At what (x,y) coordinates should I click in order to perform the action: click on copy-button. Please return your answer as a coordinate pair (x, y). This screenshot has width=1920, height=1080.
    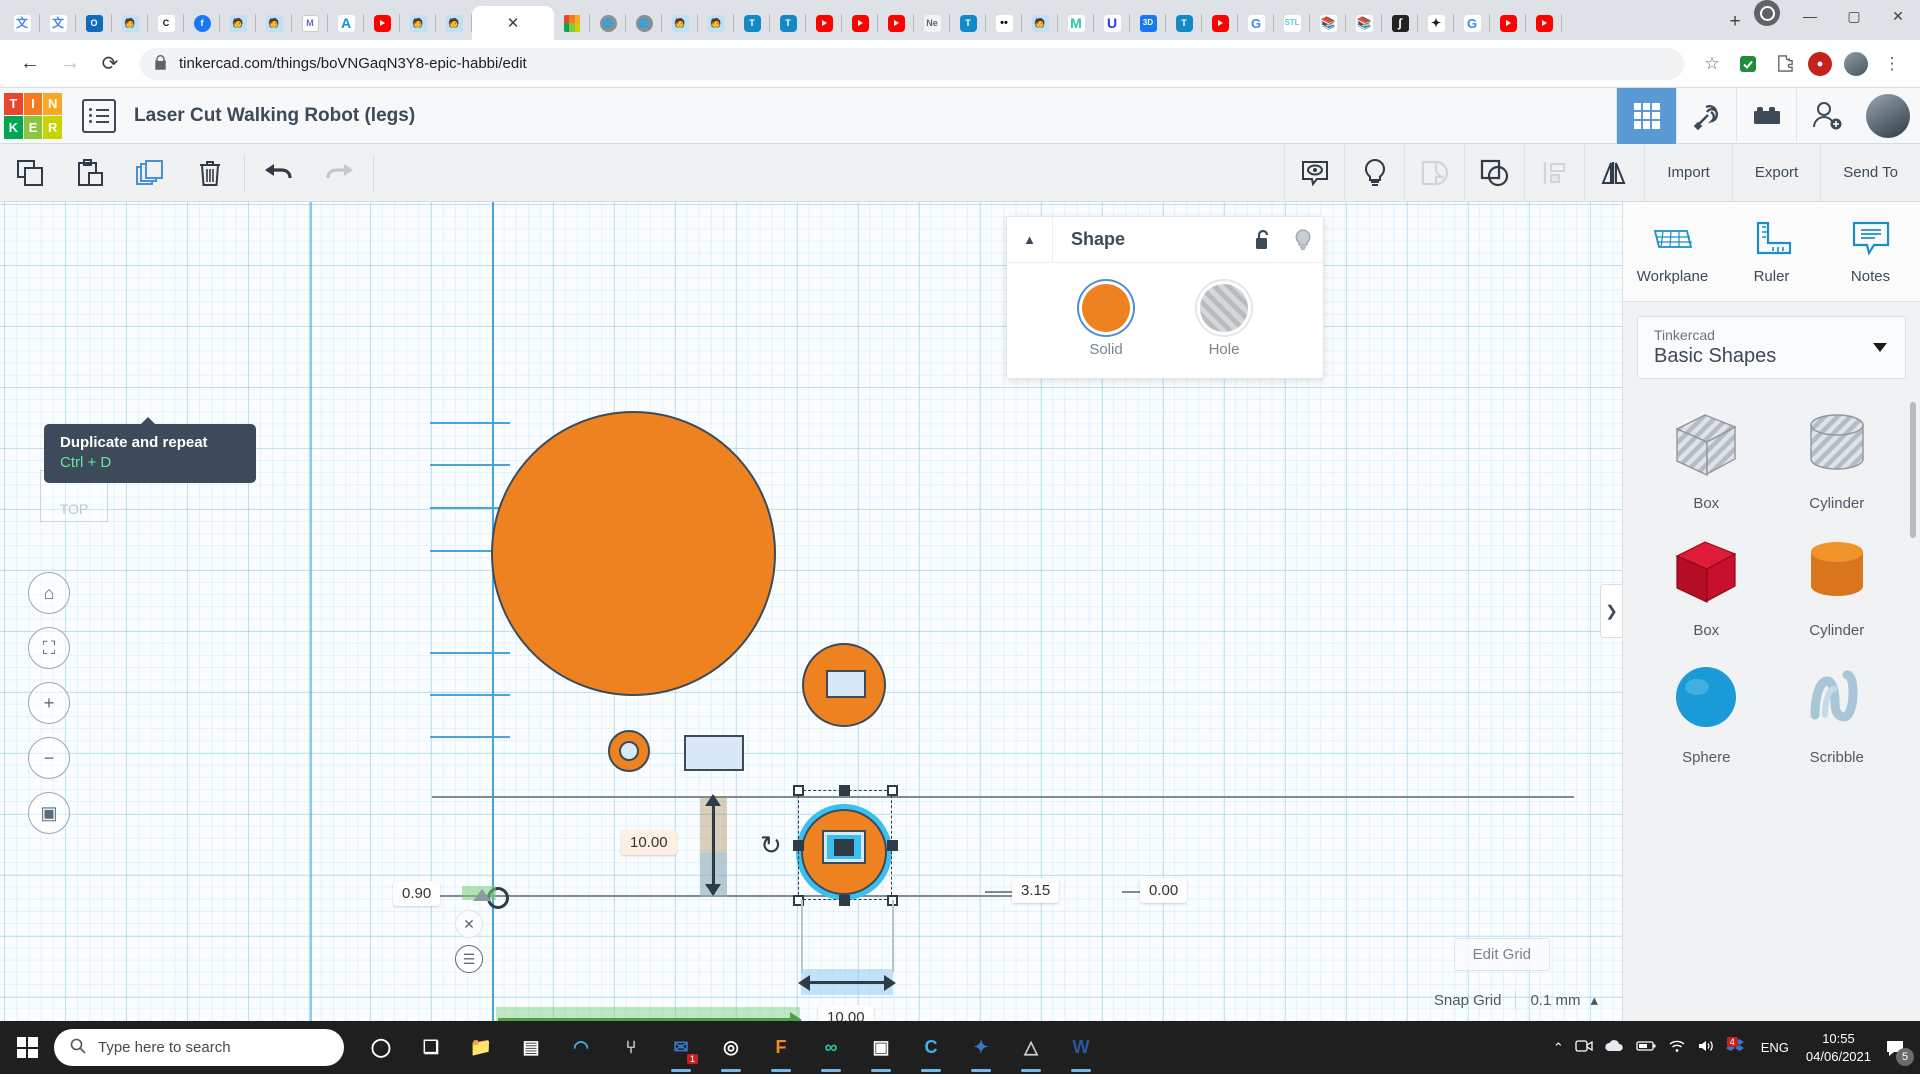
    Looking at the image, I should click on (30, 173).